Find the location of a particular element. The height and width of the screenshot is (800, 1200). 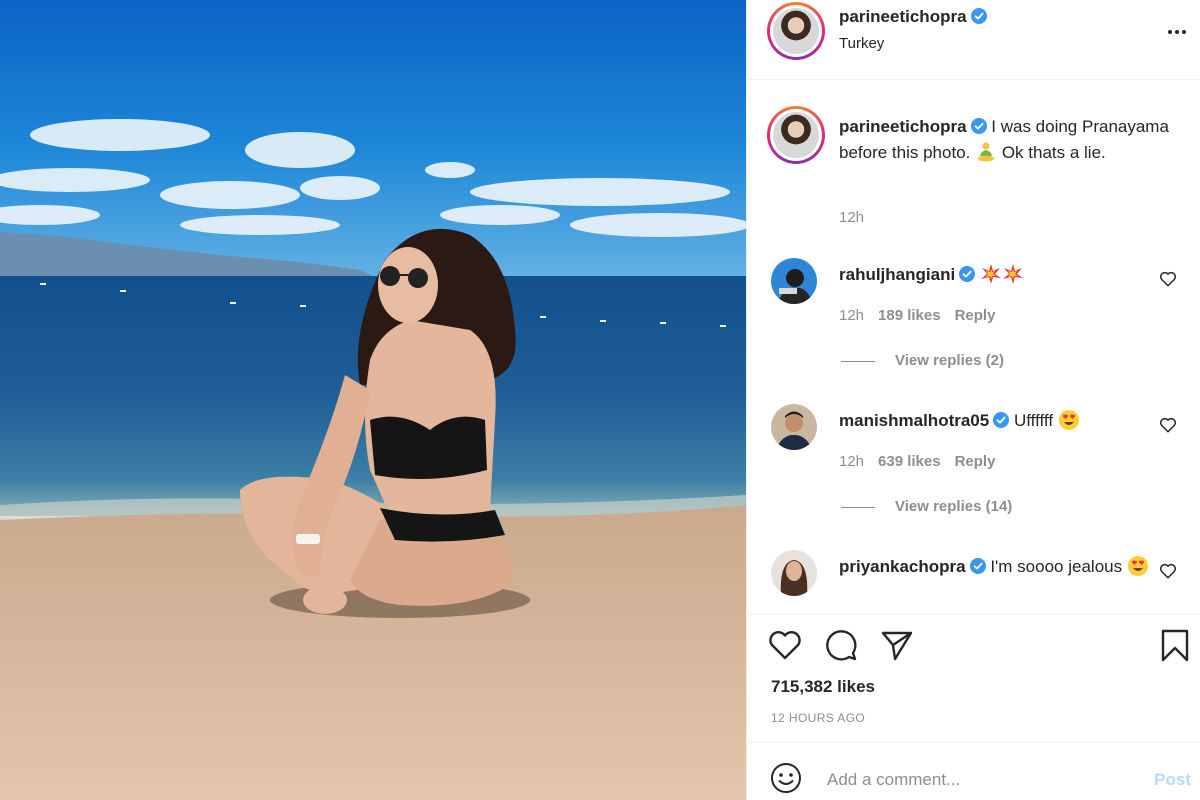

post-timestamp: 12 HOURS AGO is located at coordinates (818, 718).